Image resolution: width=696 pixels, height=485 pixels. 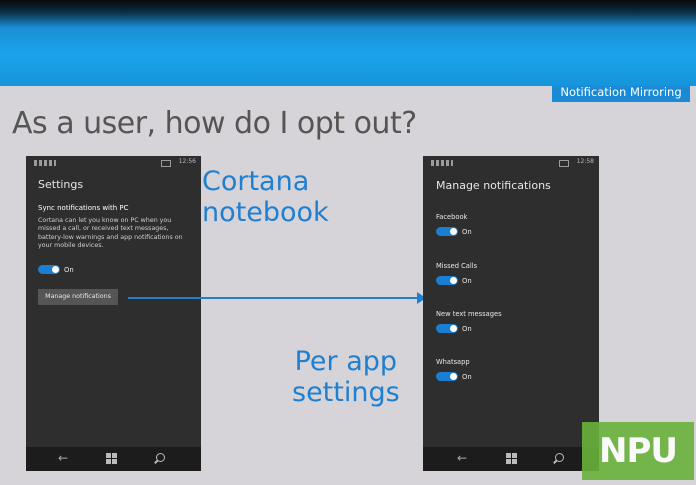 I want to click on app-label-missed-calls: Missed Calls, so click(x=457, y=266).